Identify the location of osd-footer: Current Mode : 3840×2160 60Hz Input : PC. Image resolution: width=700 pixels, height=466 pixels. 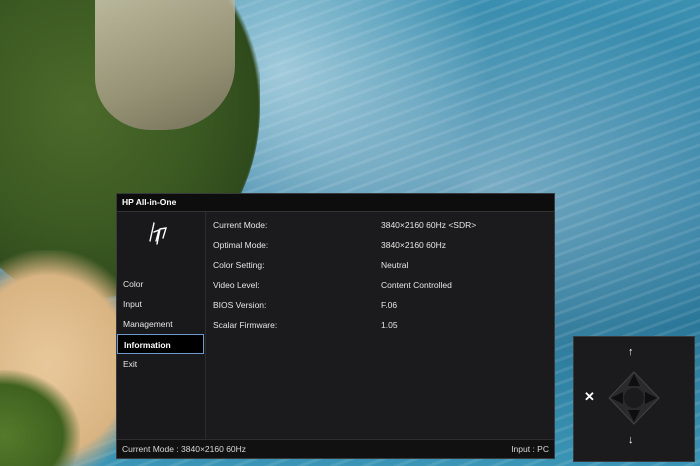
(335, 448).